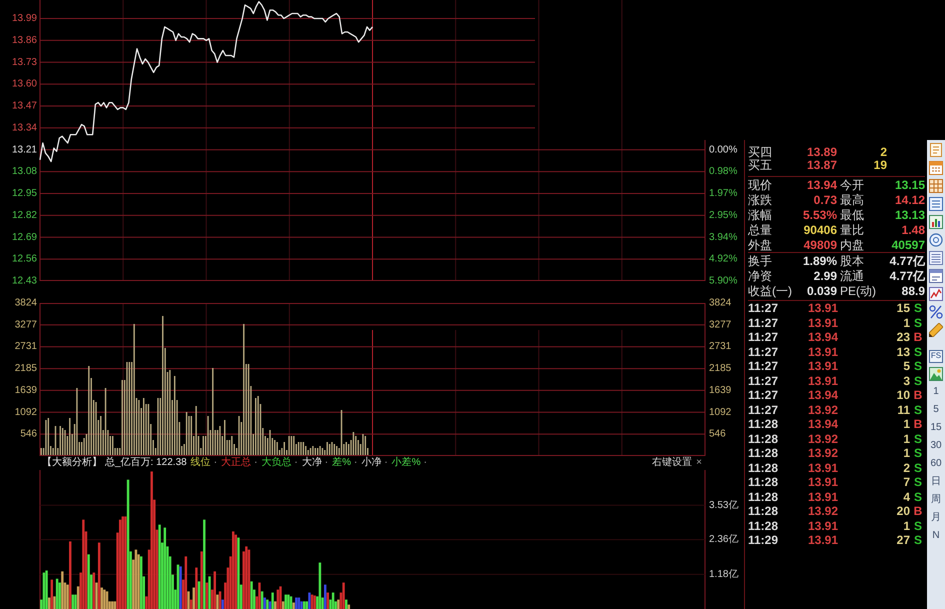 This screenshot has height=609, width=945. What do you see at coordinates (936, 374) in the screenshot?
I see `image-icon` at bounding box center [936, 374].